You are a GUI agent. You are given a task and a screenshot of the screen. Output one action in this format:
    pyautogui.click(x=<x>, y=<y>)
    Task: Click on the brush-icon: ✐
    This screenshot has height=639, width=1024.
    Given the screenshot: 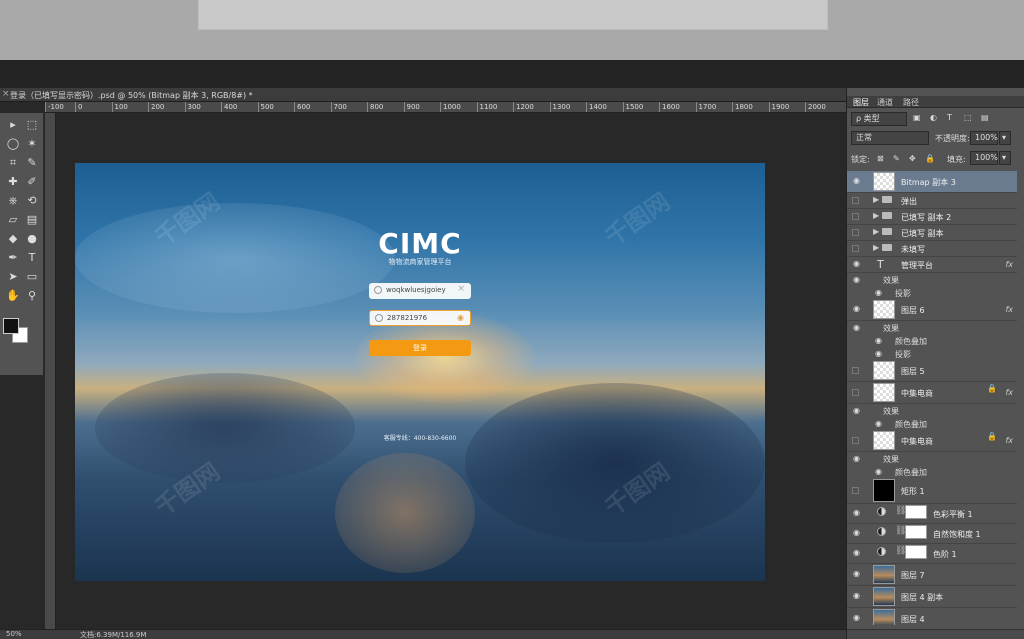 What is the action you would take?
    pyautogui.click(x=32, y=182)
    